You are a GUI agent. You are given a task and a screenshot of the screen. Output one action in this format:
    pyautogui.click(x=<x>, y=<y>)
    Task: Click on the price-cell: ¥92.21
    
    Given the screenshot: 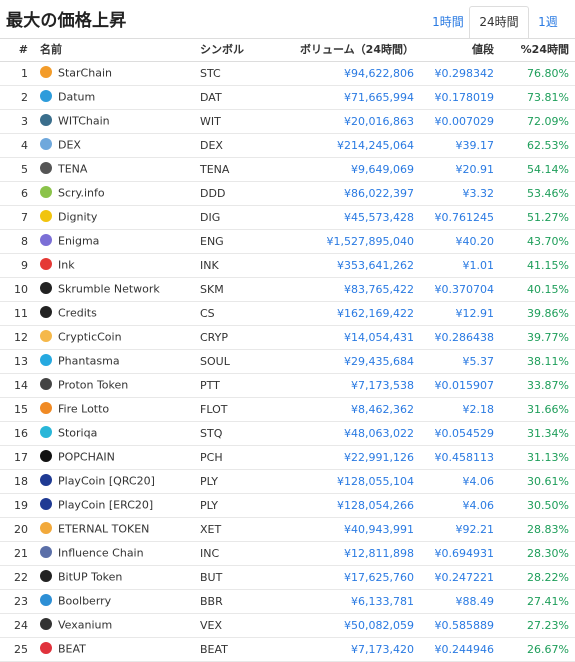 What is the action you would take?
    pyautogui.click(x=460, y=529)
    